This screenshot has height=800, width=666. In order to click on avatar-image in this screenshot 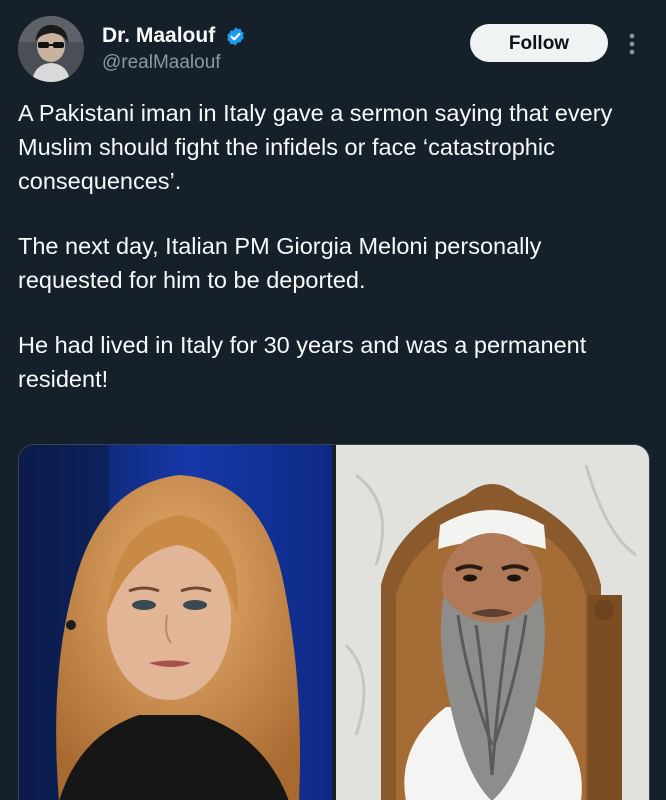, I will do `click(51, 49)`.